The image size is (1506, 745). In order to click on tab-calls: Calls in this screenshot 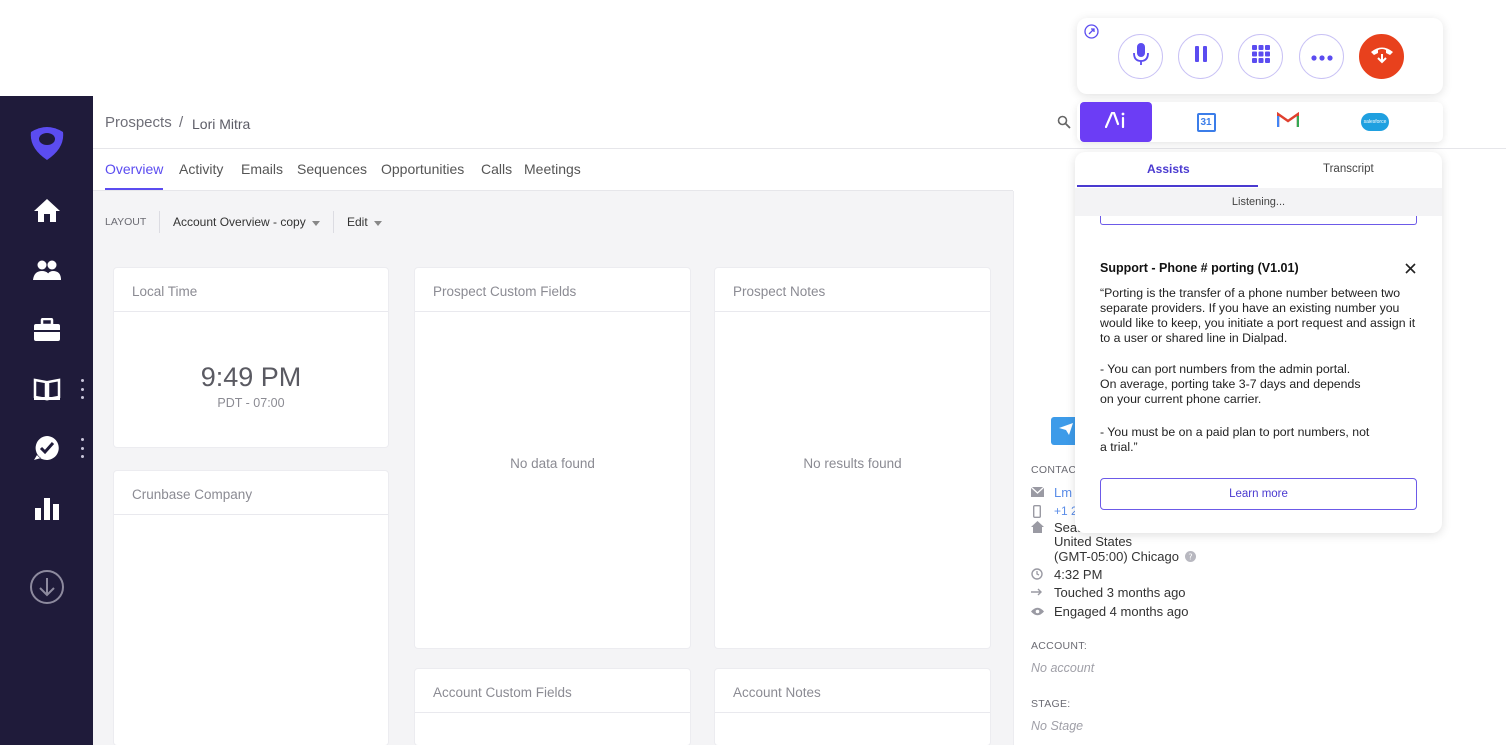, I will do `click(496, 169)`.